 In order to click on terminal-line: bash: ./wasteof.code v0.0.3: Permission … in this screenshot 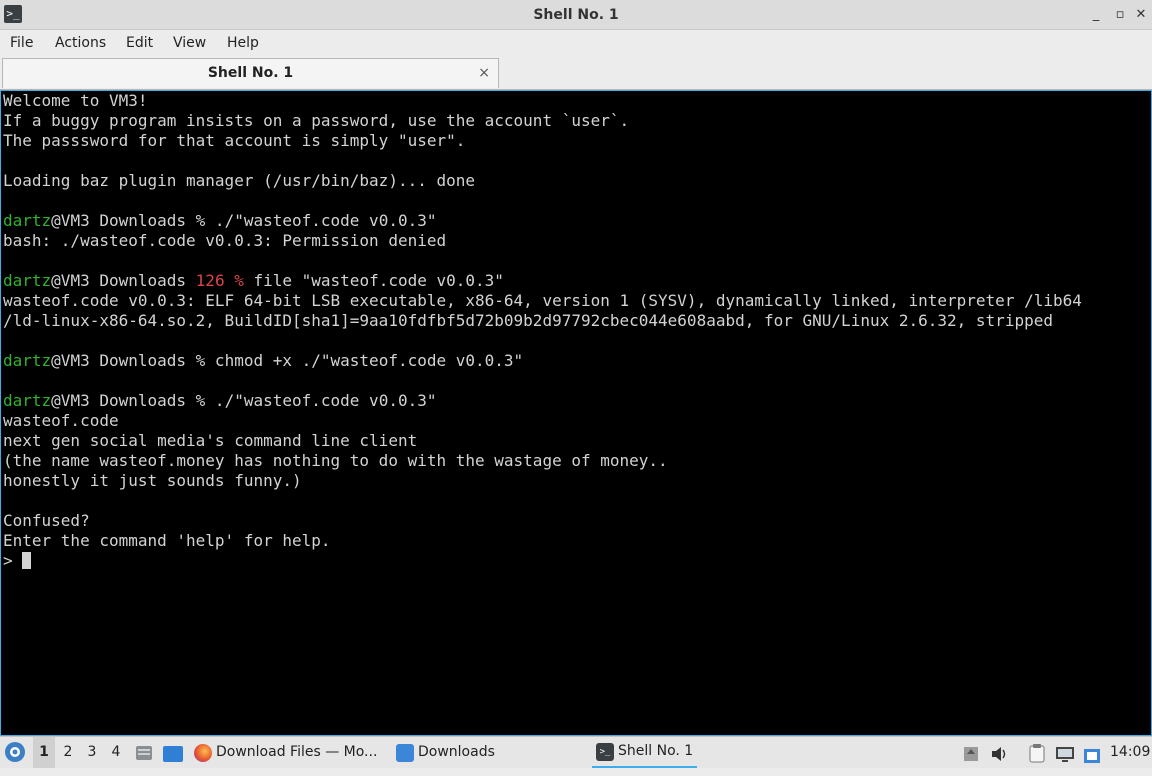, I will do `click(576, 241)`.